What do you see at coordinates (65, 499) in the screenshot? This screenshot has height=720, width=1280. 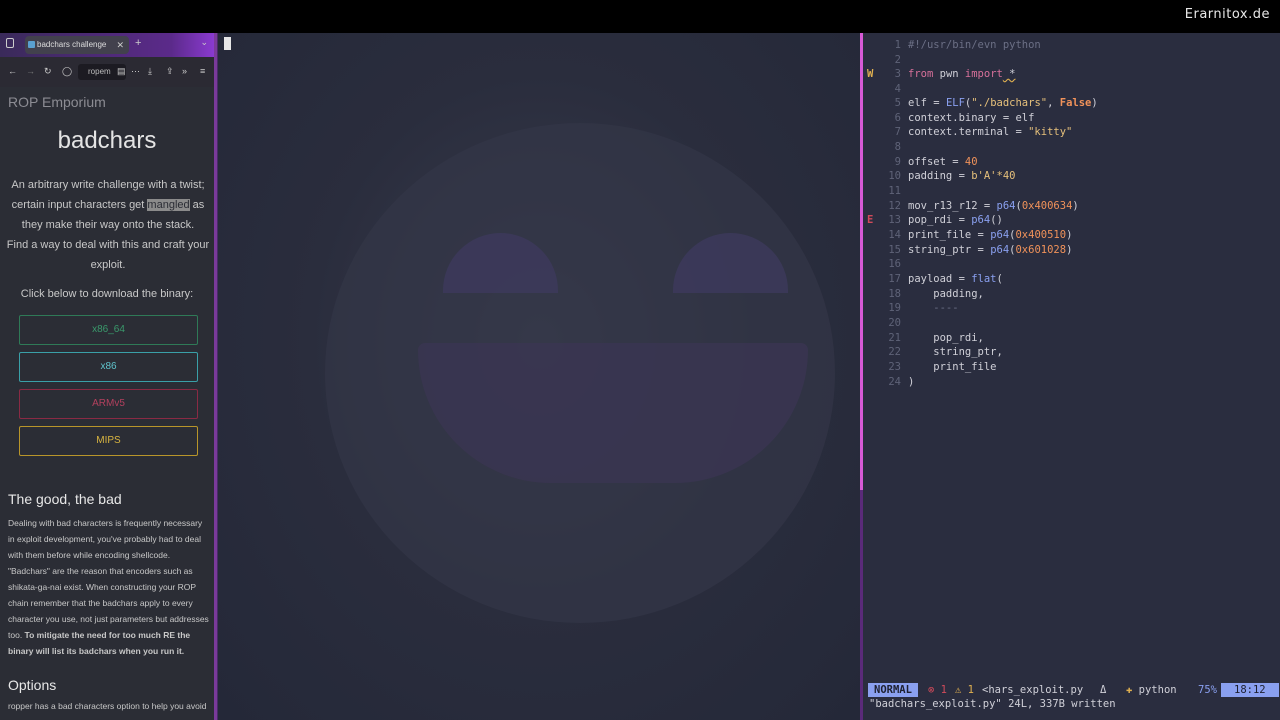 I see `section-title-good-bad: The good, the bad` at bounding box center [65, 499].